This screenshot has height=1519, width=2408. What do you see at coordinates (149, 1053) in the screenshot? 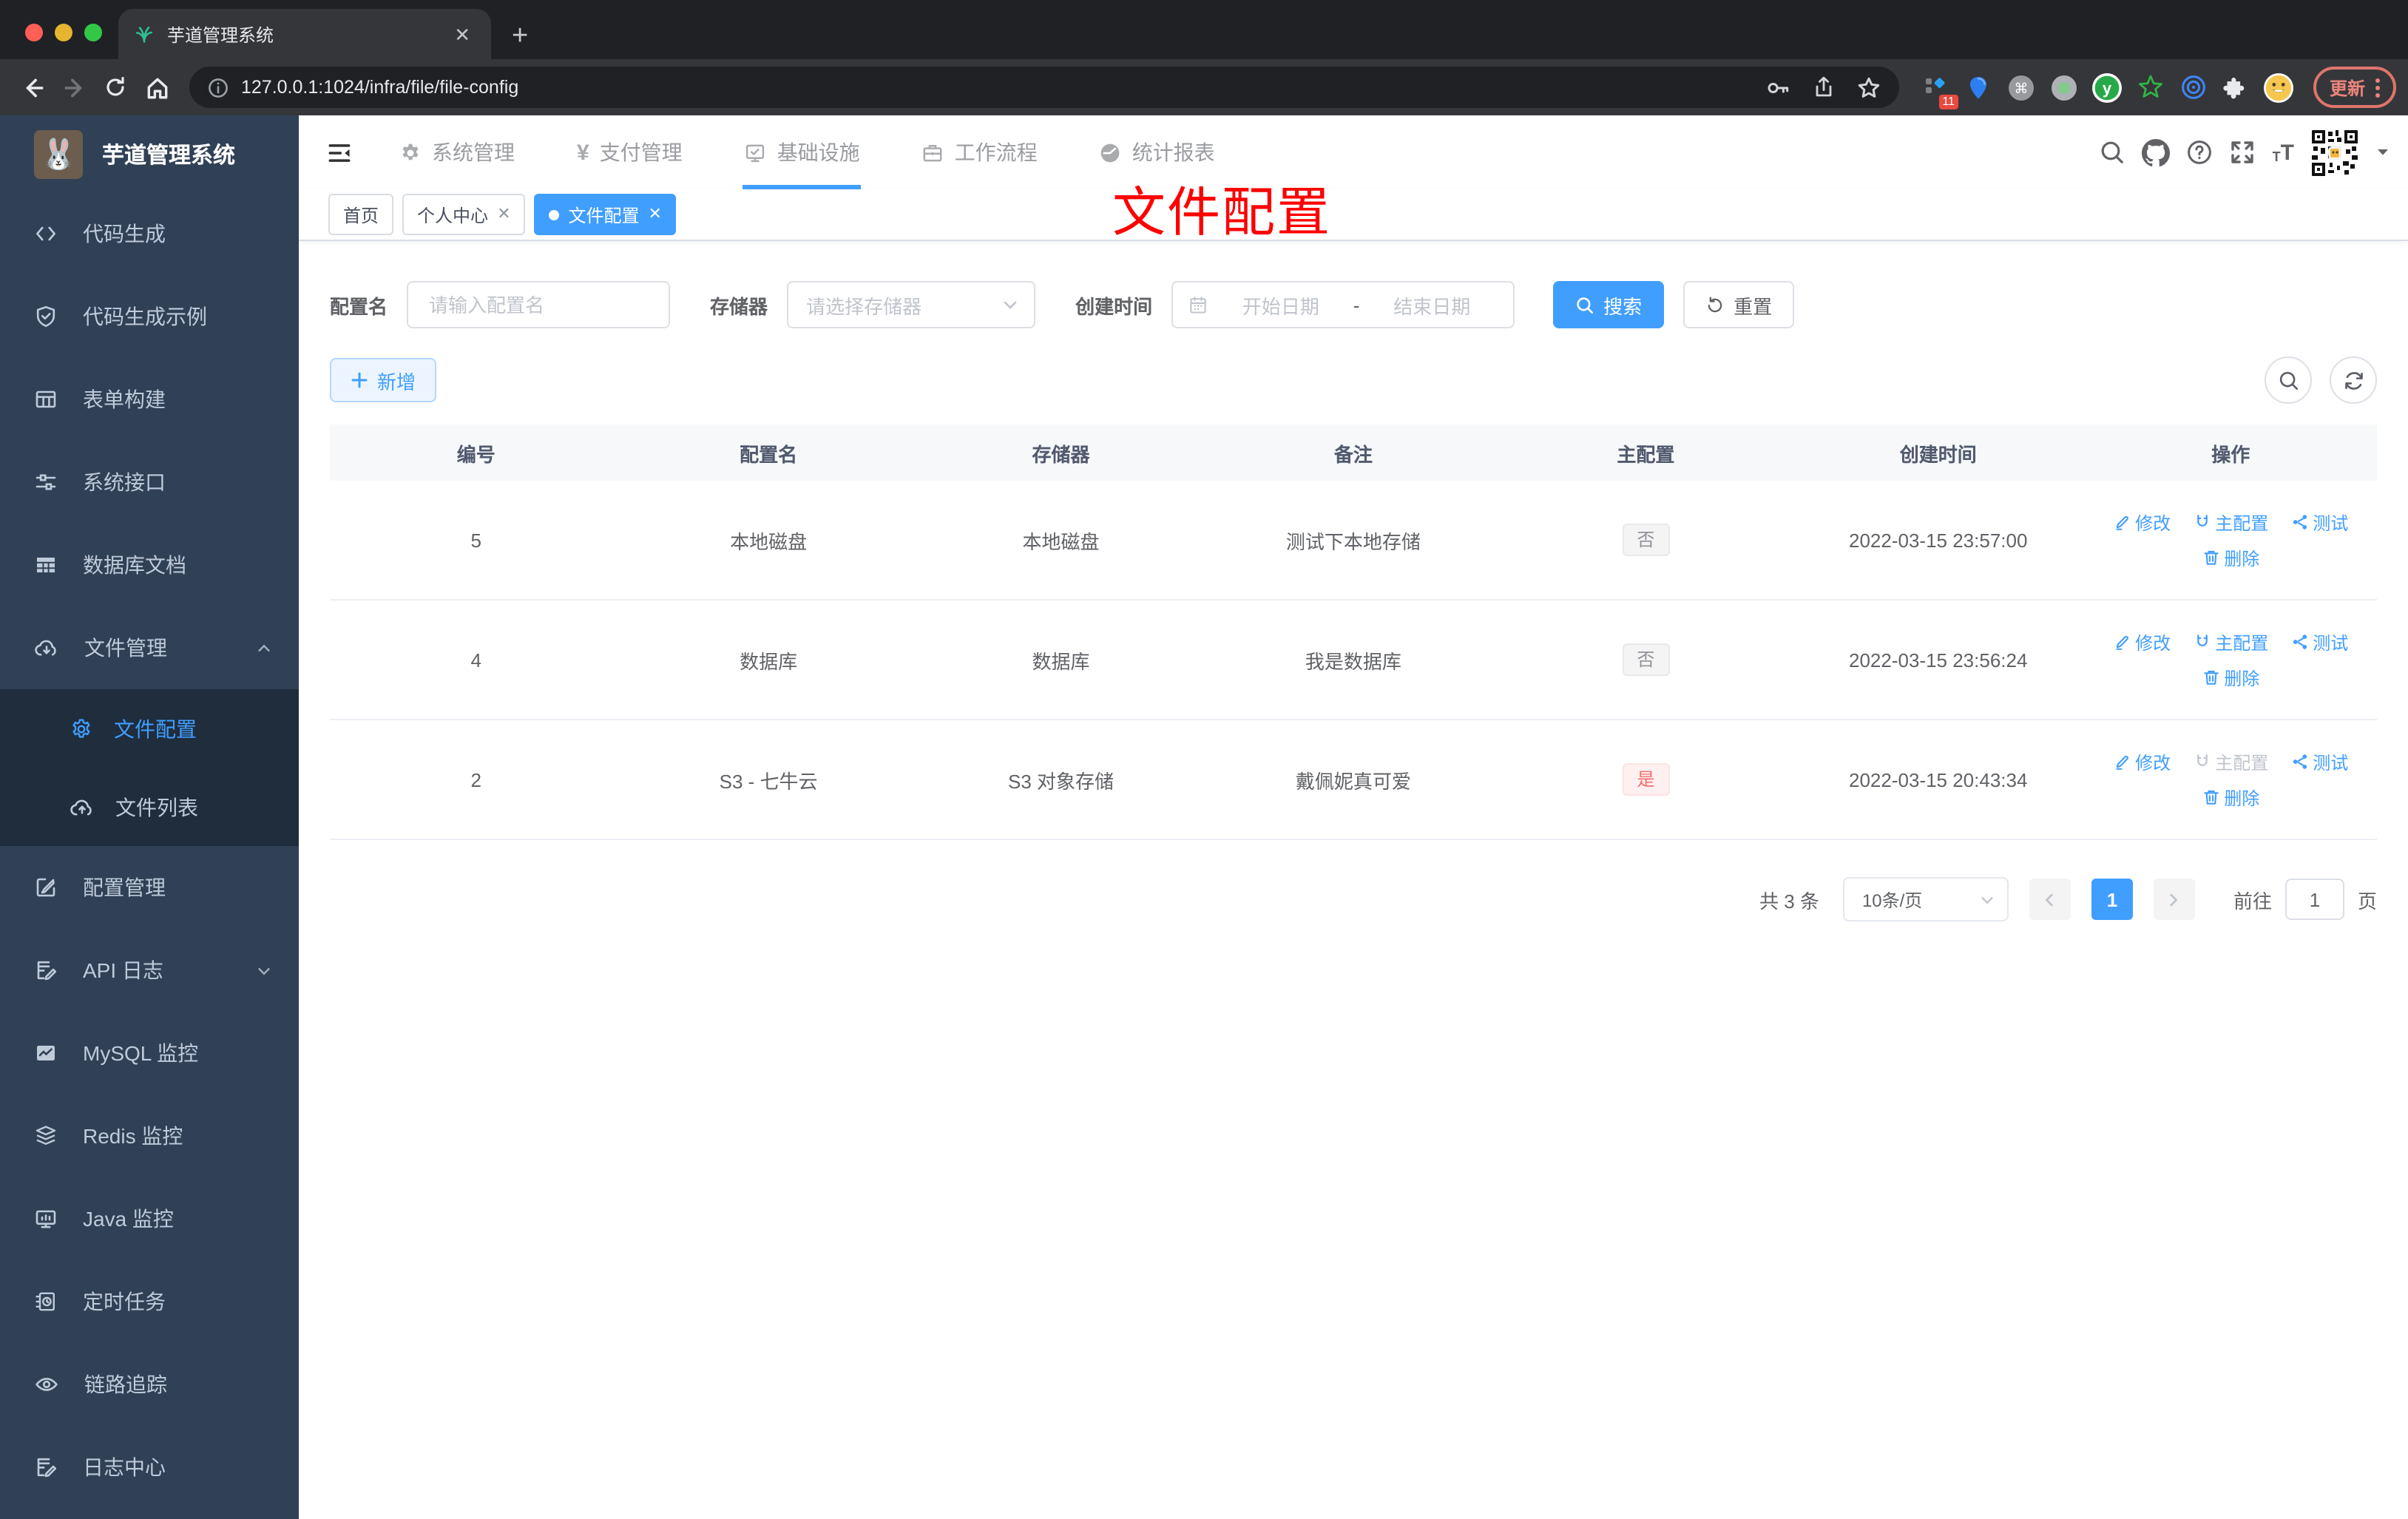
I see `sidebar-item-mysql-monitor: MySQL 监控` at bounding box center [149, 1053].